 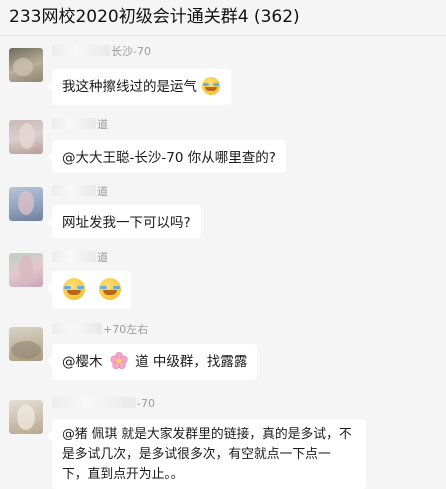 I want to click on message-bubble: @樱木 道 中级群，找露露, so click(x=152, y=362).